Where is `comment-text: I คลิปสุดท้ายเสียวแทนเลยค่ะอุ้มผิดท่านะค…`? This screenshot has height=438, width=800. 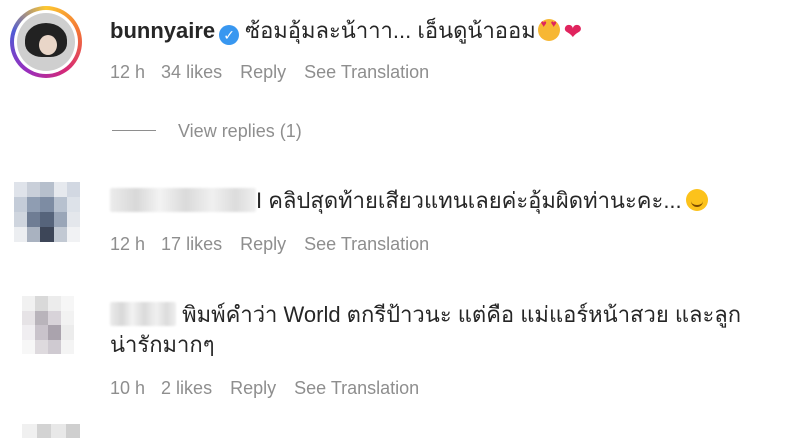 comment-text: I คลิปสุดท้ายเสียวแทนเลยค่ะอุ้มผิดท่านะค… is located at coordinates (469, 200).